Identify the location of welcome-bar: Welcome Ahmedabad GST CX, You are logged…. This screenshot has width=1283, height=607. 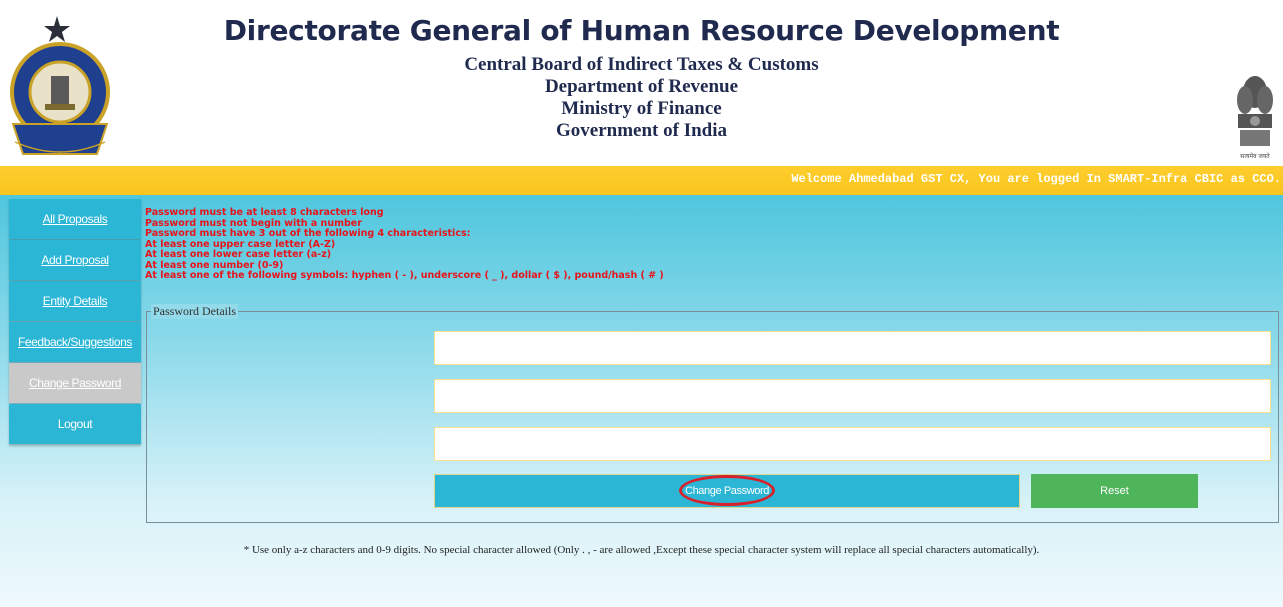
(641, 180).